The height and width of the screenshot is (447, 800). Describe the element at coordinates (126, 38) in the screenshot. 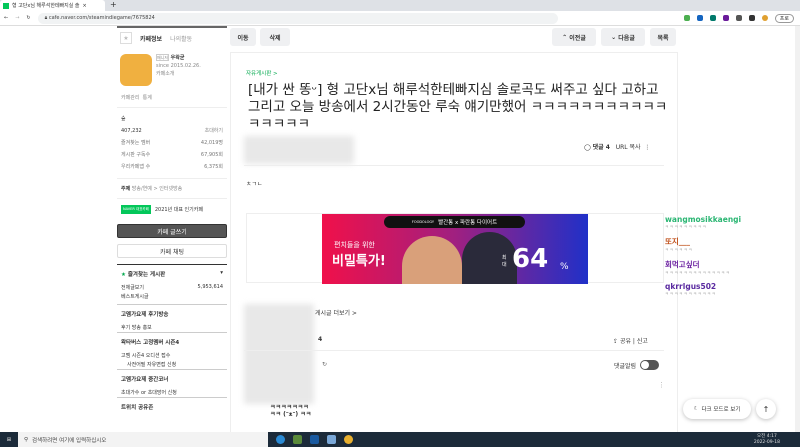

I see `star-icon: ★` at that location.